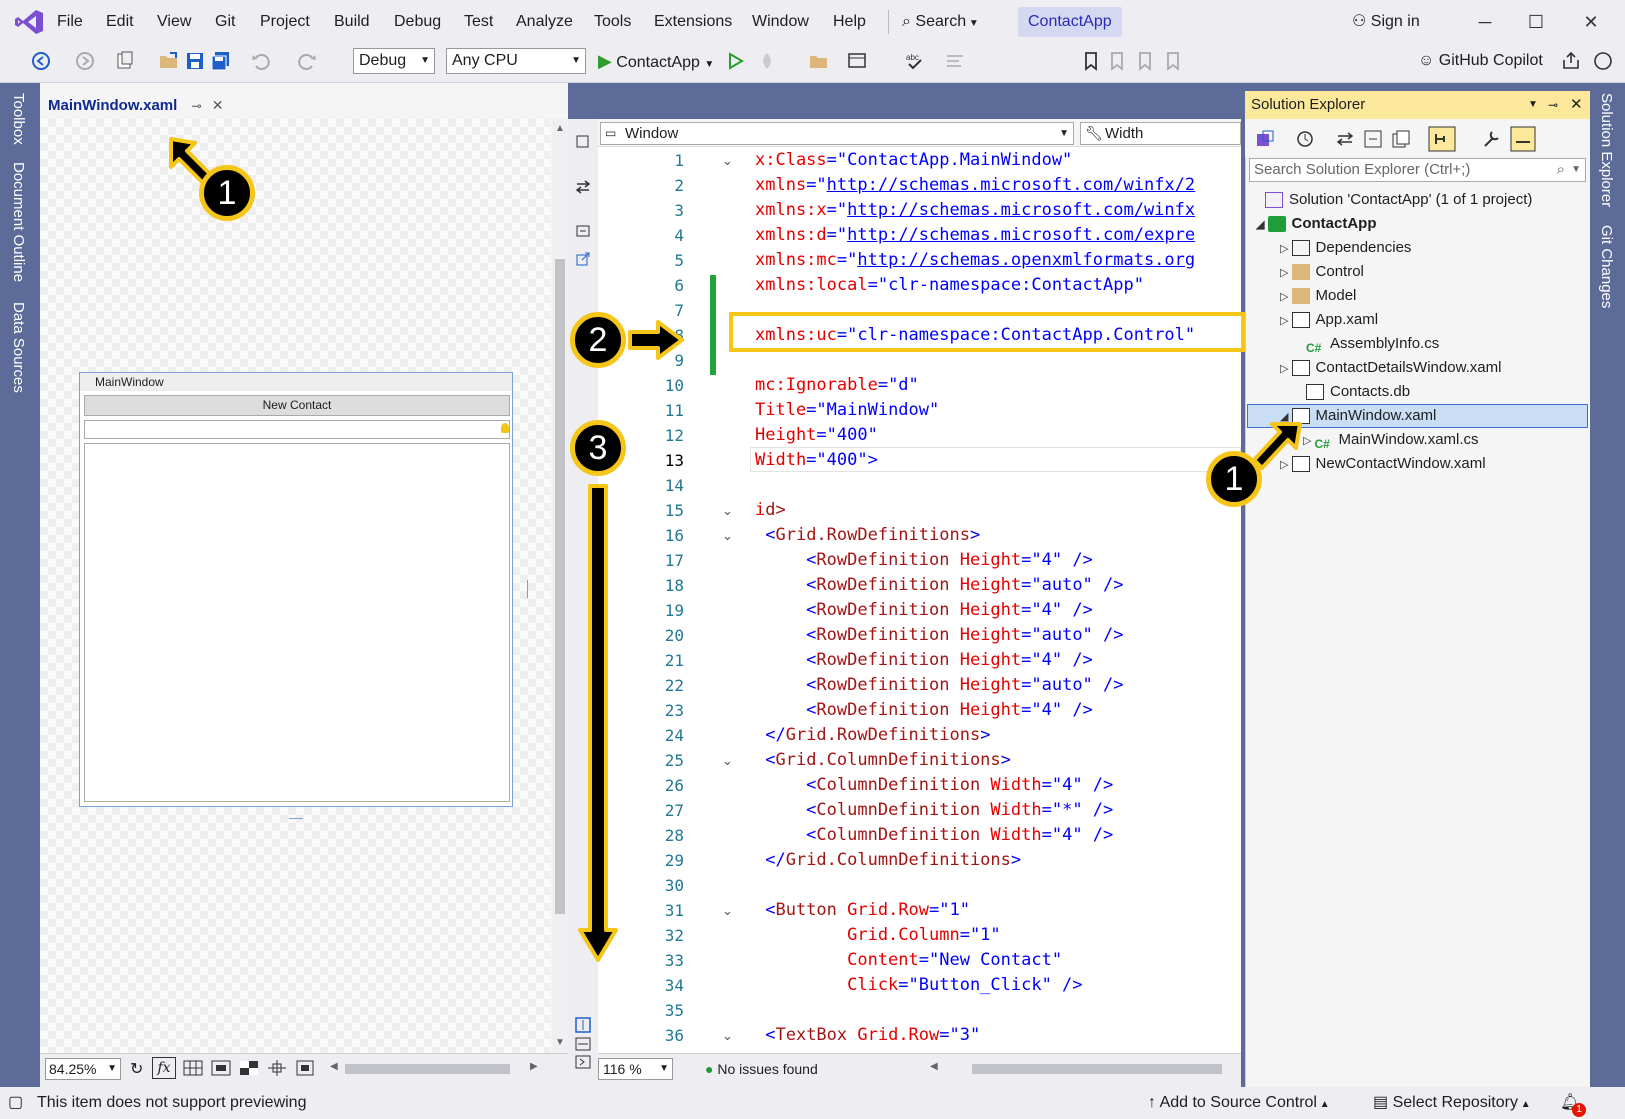  Describe the element at coordinates (174, 21) in the screenshot. I see `menu-view: View` at that location.